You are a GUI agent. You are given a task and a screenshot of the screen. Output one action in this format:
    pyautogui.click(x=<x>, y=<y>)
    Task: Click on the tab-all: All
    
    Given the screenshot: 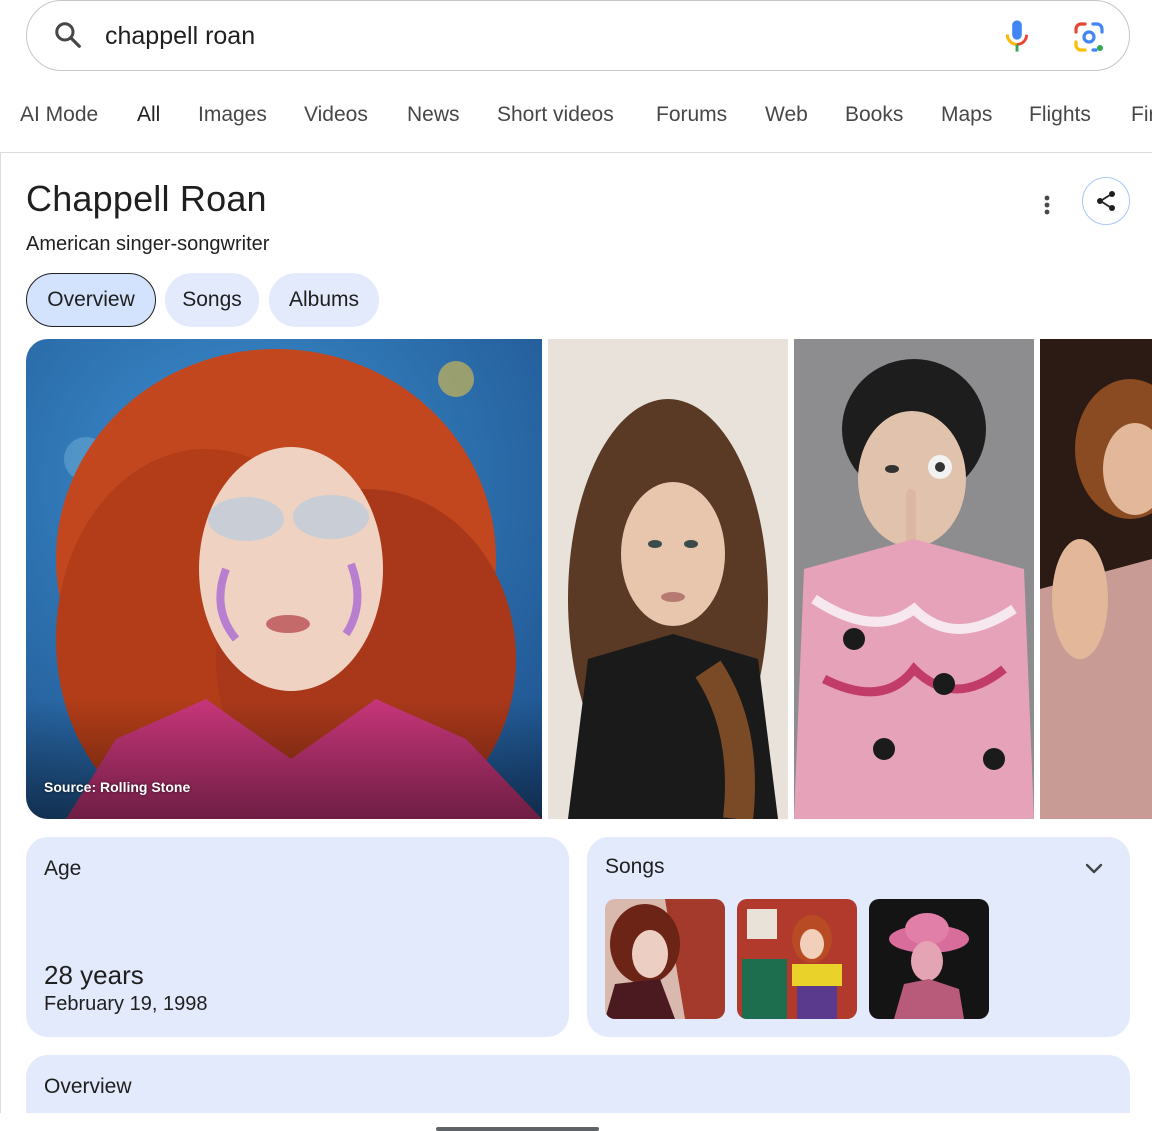 What is the action you would take?
    pyautogui.click(x=148, y=116)
    